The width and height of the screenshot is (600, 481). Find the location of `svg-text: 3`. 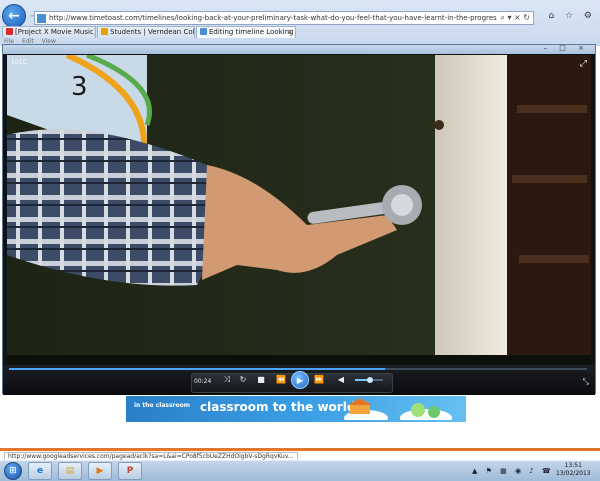

svg-text: 3 is located at coordinates (79, 87).